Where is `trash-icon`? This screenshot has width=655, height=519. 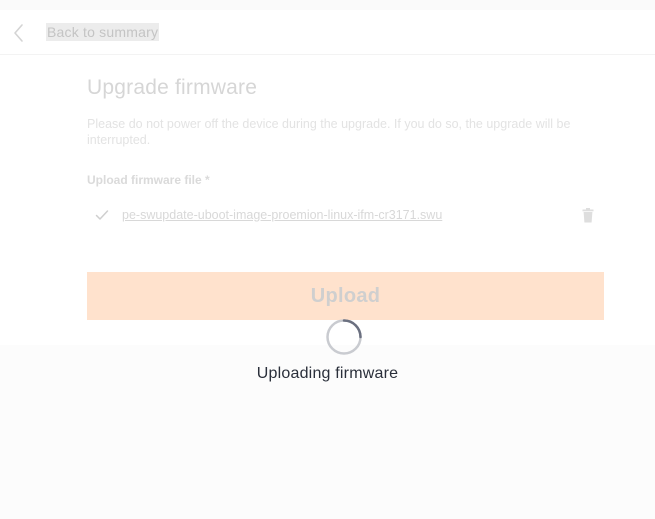
trash-icon is located at coordinates (588, 215).